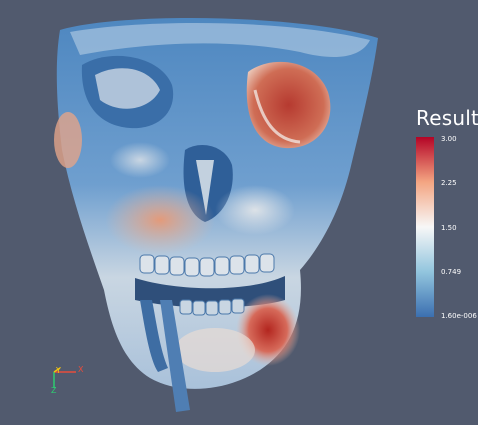 This screenshot has height=425, width=478. What do you see at coordinates (459, 316) in the screenshot?
I see `scalar-bar-tick-min: 1.60e-006` at bounding box center [459, 316].